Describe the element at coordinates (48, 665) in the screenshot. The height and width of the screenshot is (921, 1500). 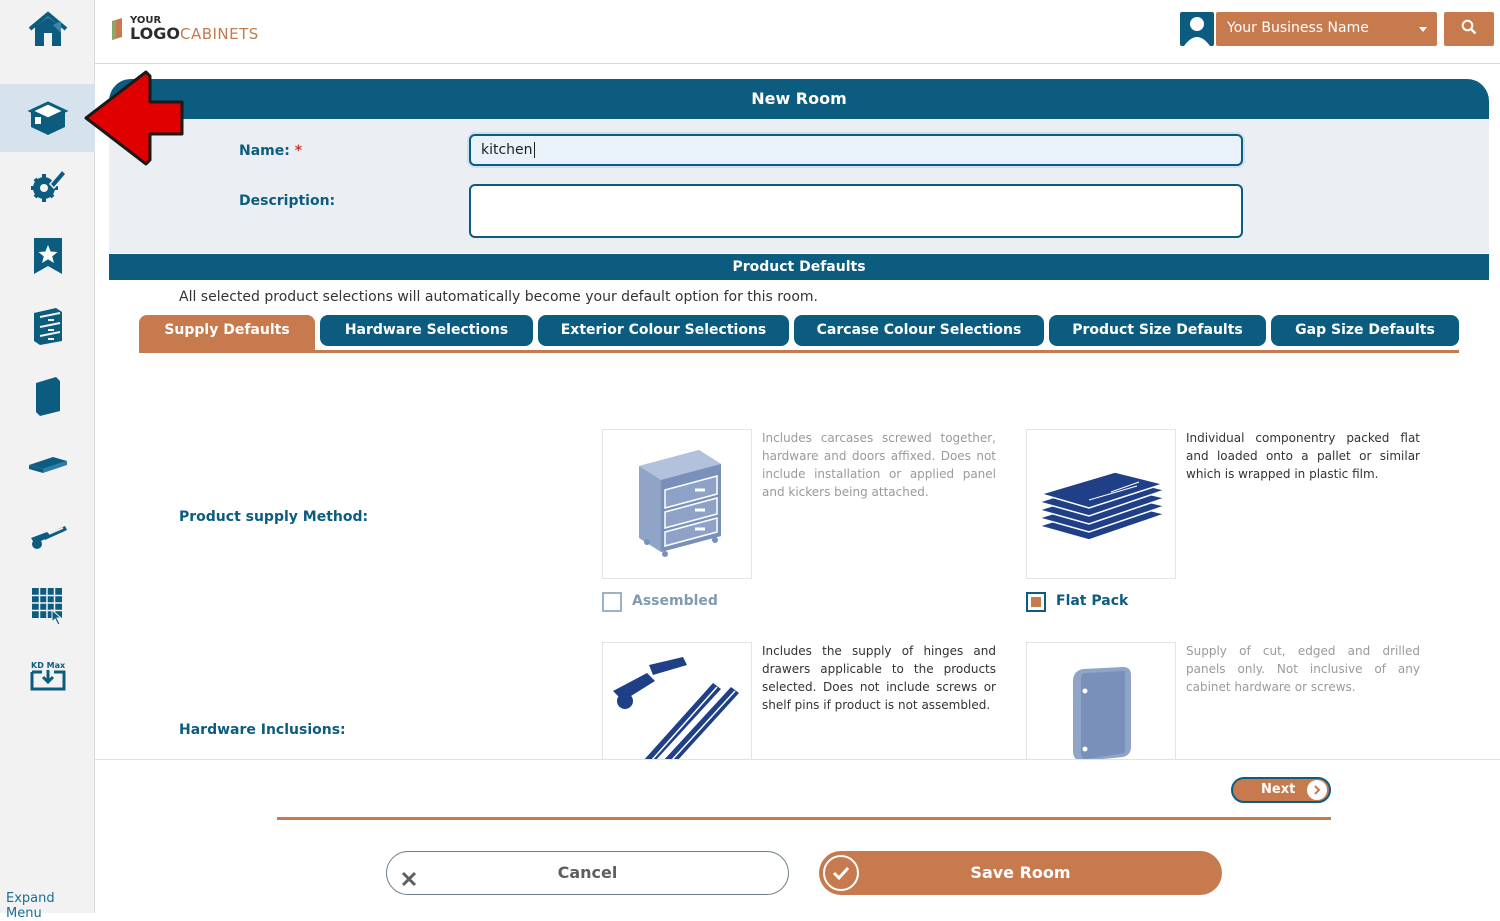
I see `svg-text: KD Max` at that location.